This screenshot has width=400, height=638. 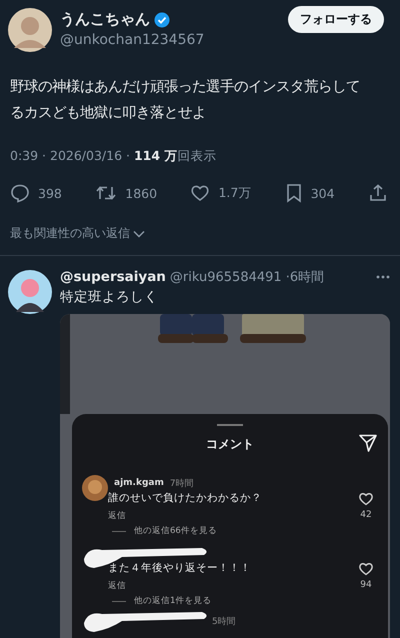 What do you see at coordinates (175, 531) in the screenshot?
I see `view-replies-link: 他の返信66件を見る` at bounding box center [175, 531].